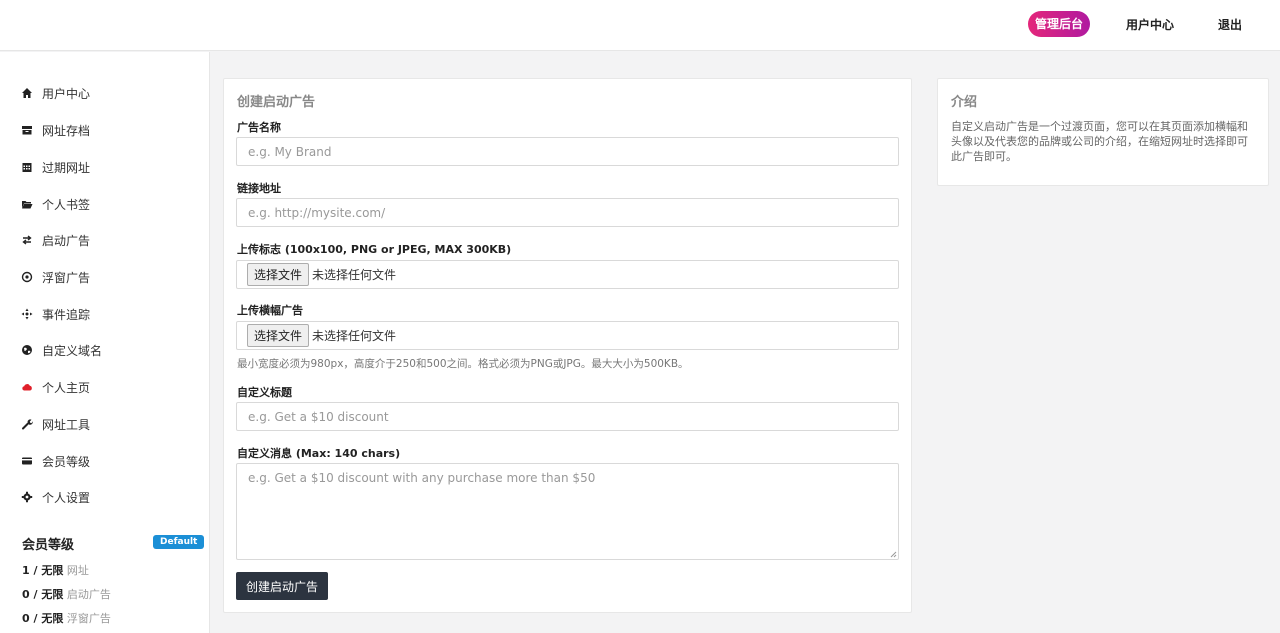  Describe the element at coordinates (48, 545) in the screenshot. I see `membership-title: 会员等级` at that location.